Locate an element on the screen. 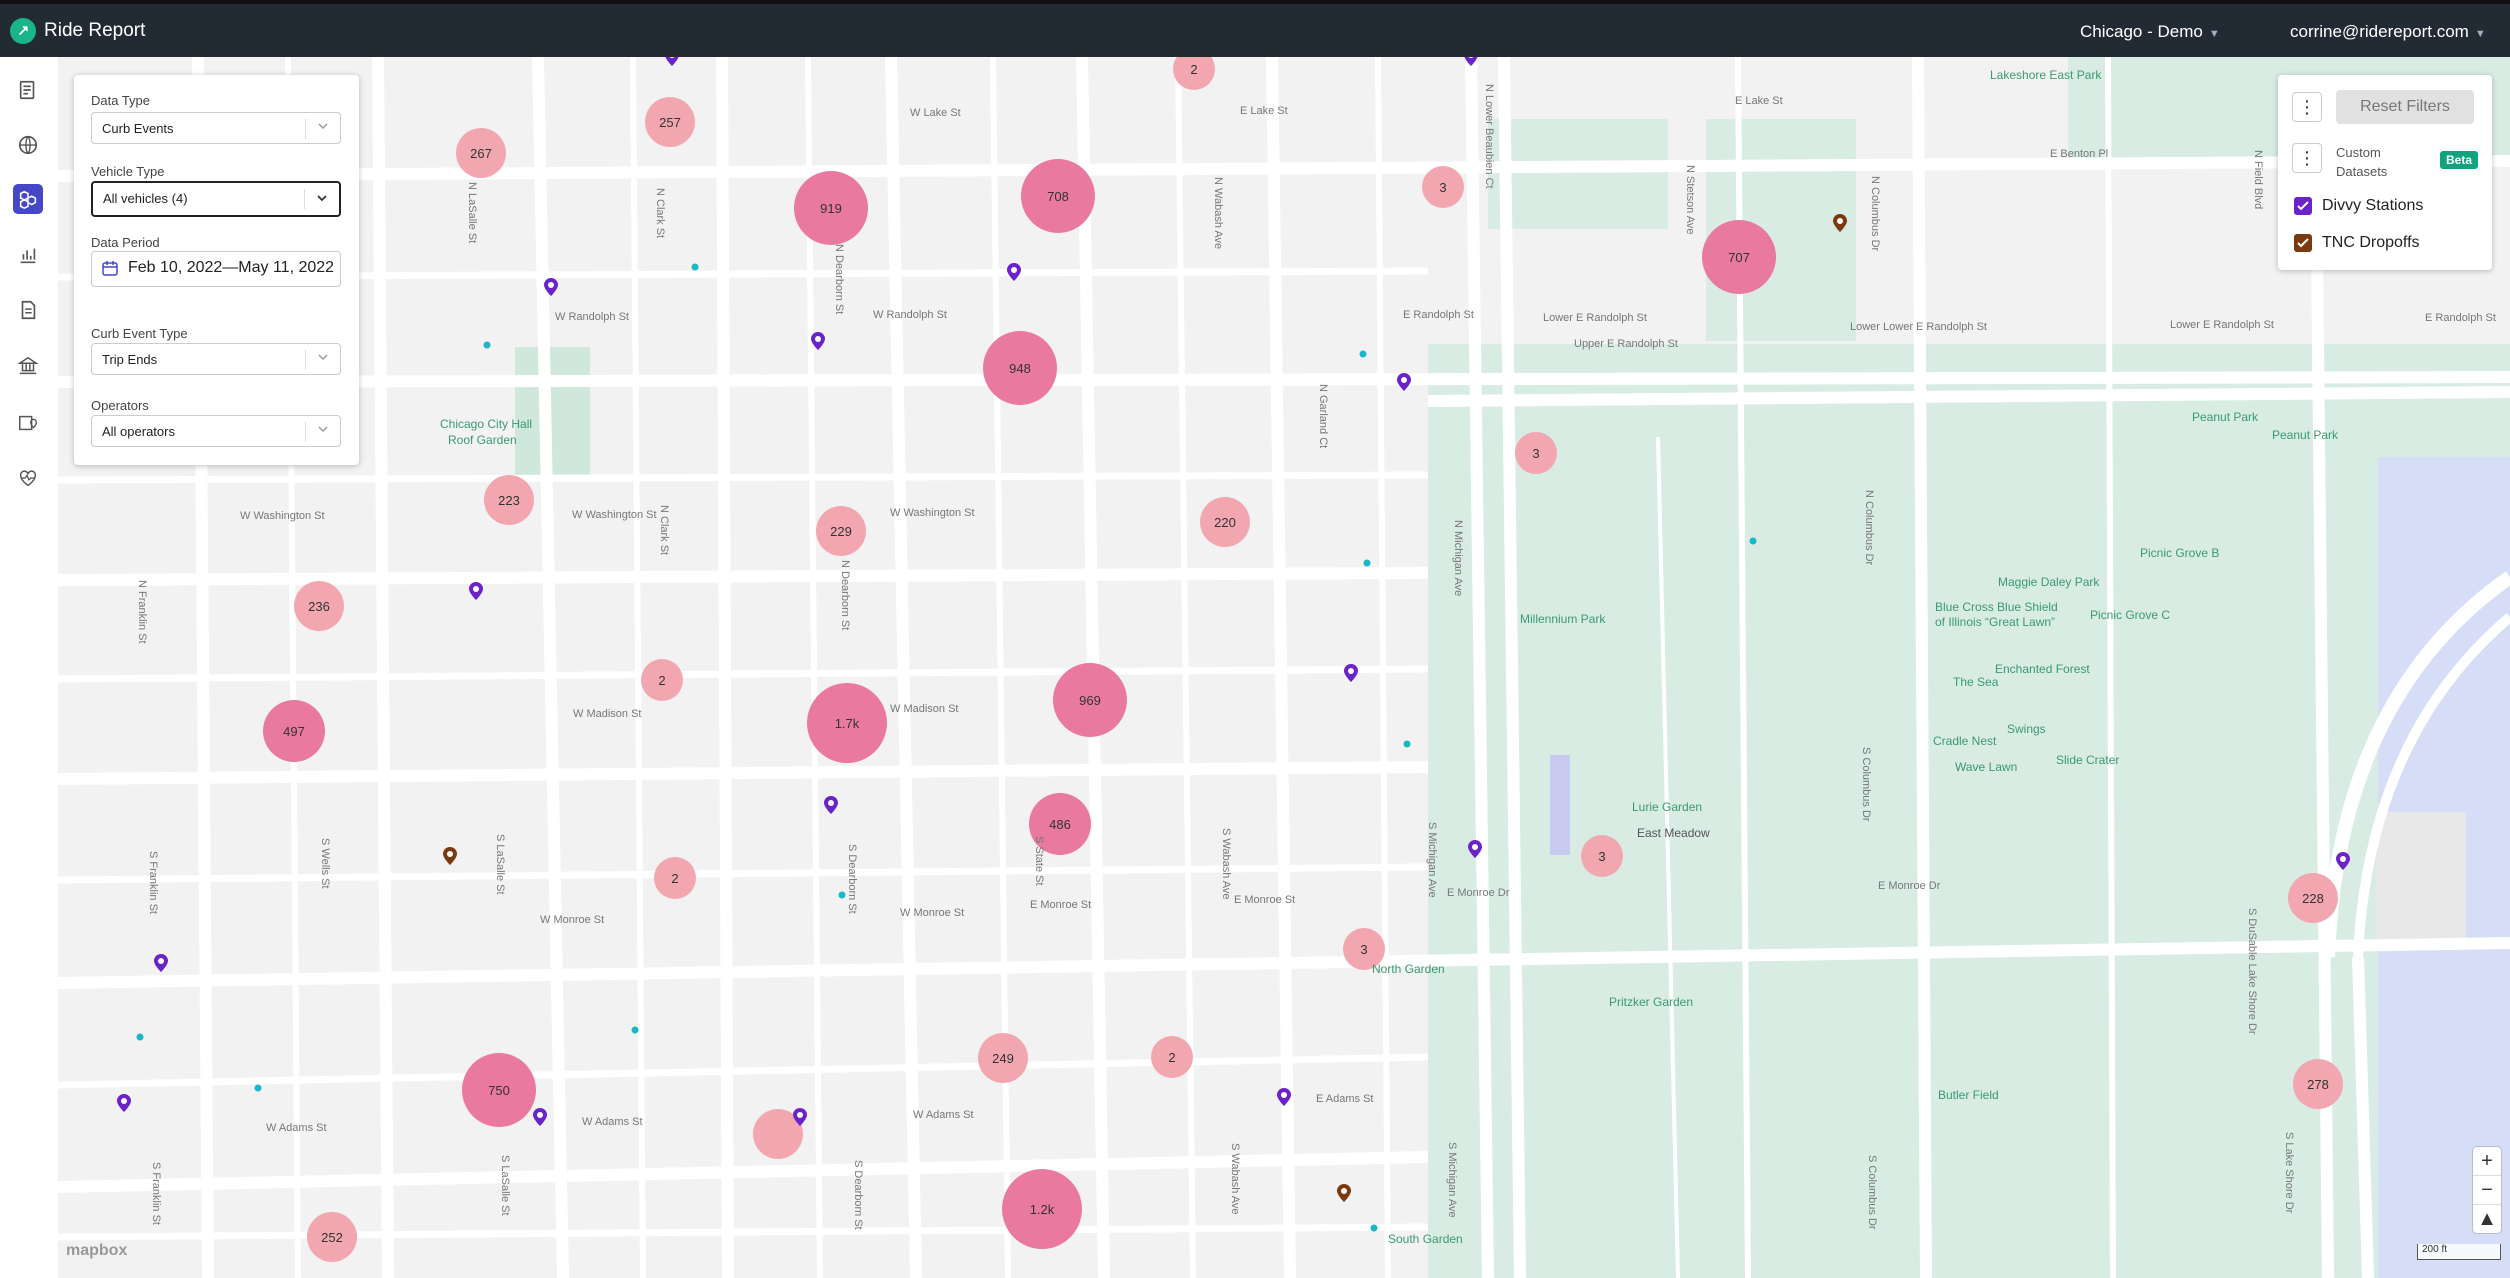 The height and width of the screenshot is (1278, 2510). cluster-marker: 1.2k is located at coordinates (1042, 1209).